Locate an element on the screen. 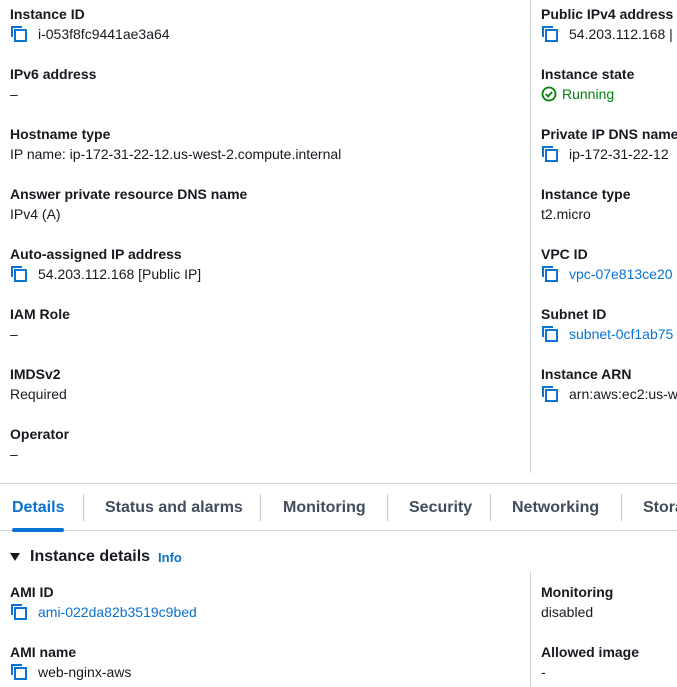 This screenshot has width=677, height=687. tab-details: Details is located at coordinates (38, 508).